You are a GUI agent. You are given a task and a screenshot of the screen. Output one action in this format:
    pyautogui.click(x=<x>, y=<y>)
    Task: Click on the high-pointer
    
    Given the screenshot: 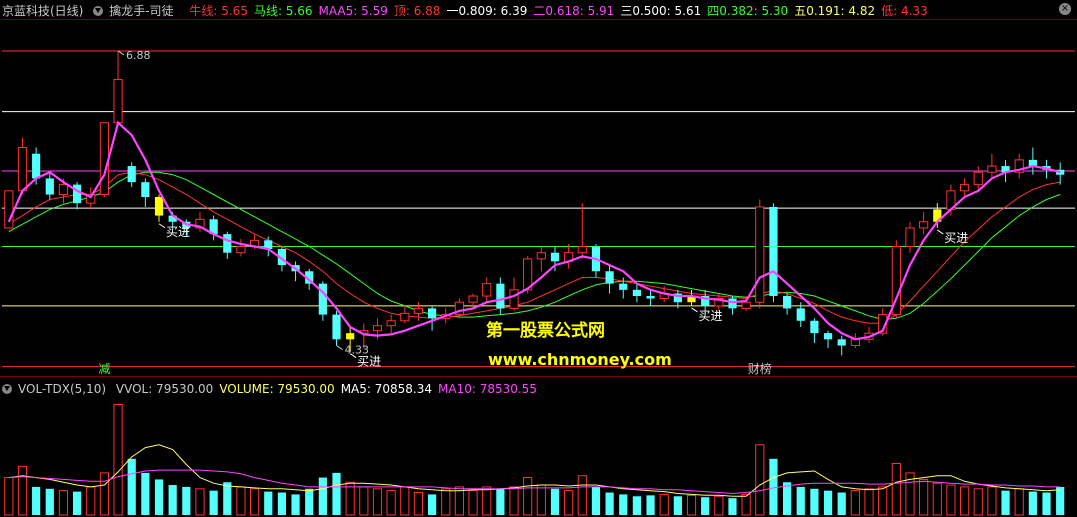 What is the action you would take?
    pyautogui.click(x=121, y=53)
    